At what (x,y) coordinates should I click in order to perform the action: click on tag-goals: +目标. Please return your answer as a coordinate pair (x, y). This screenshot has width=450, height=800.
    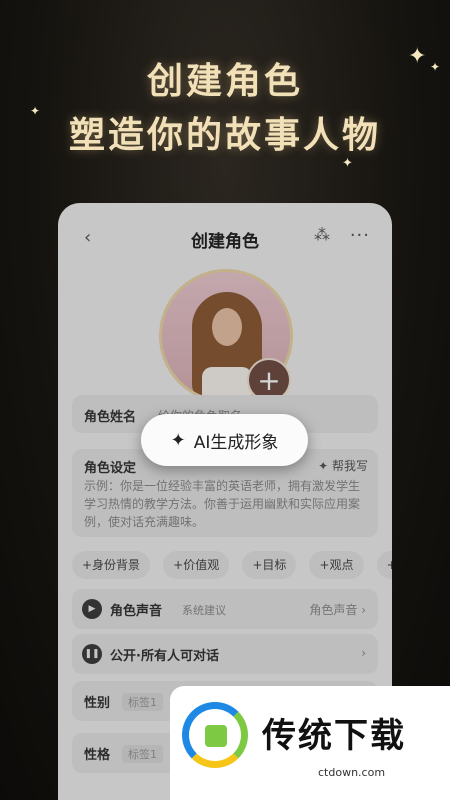
    Looking at the image, I should click on (269, 565).